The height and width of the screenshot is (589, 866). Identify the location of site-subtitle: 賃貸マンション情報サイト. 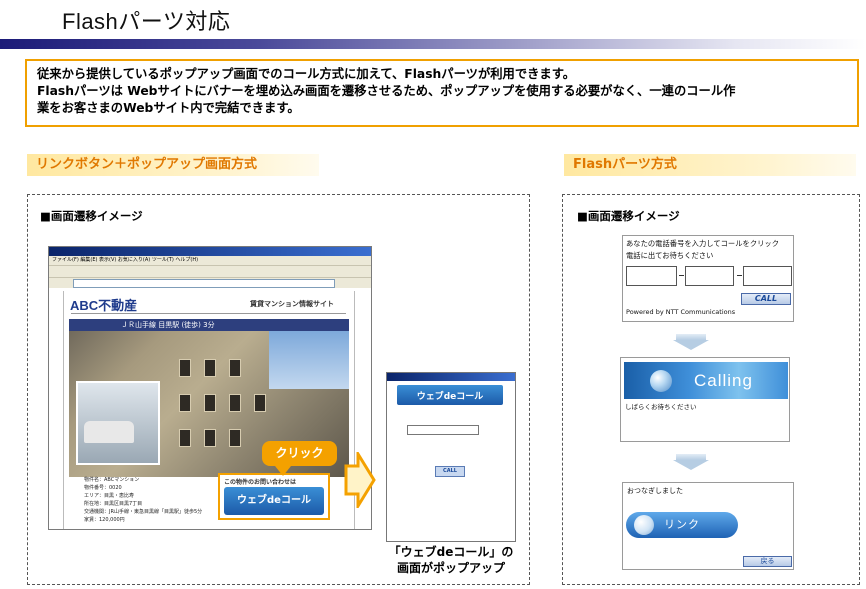
(292, 304).